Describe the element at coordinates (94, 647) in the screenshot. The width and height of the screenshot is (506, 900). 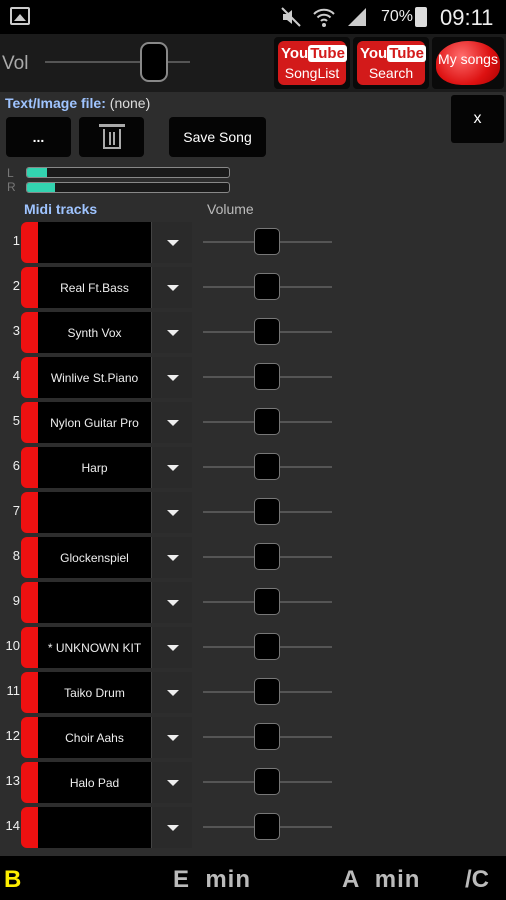
I see `track-instrument-name: * UNKNOWN KIT` at that location.